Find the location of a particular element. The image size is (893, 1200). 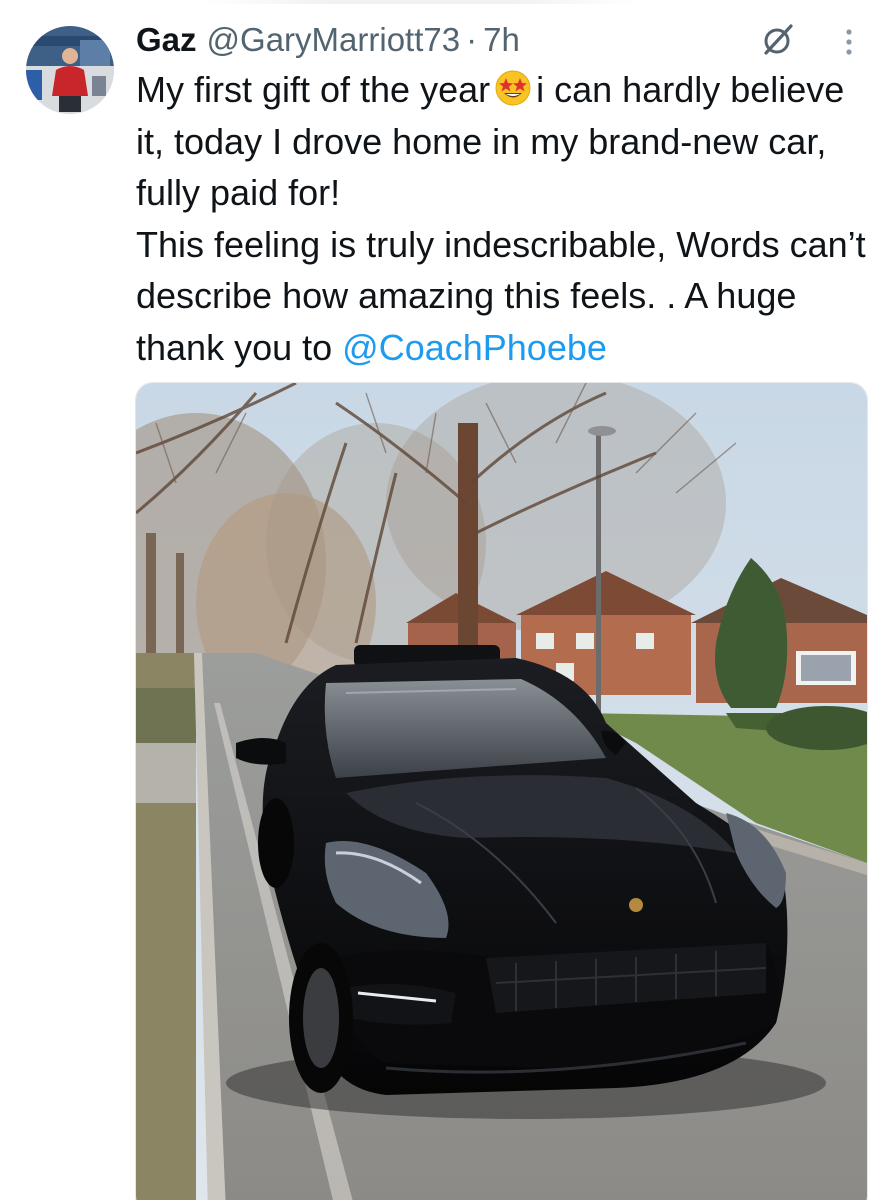

mention-link: @CoachPhoebe is located at coordinates (474, 347).